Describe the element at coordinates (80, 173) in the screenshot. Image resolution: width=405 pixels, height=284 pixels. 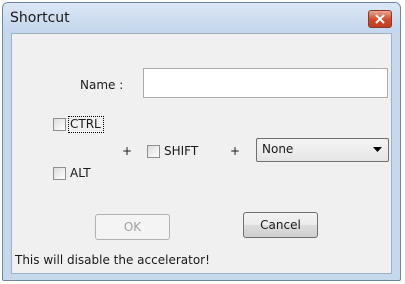
I see `alt-label: ALT` at that location.